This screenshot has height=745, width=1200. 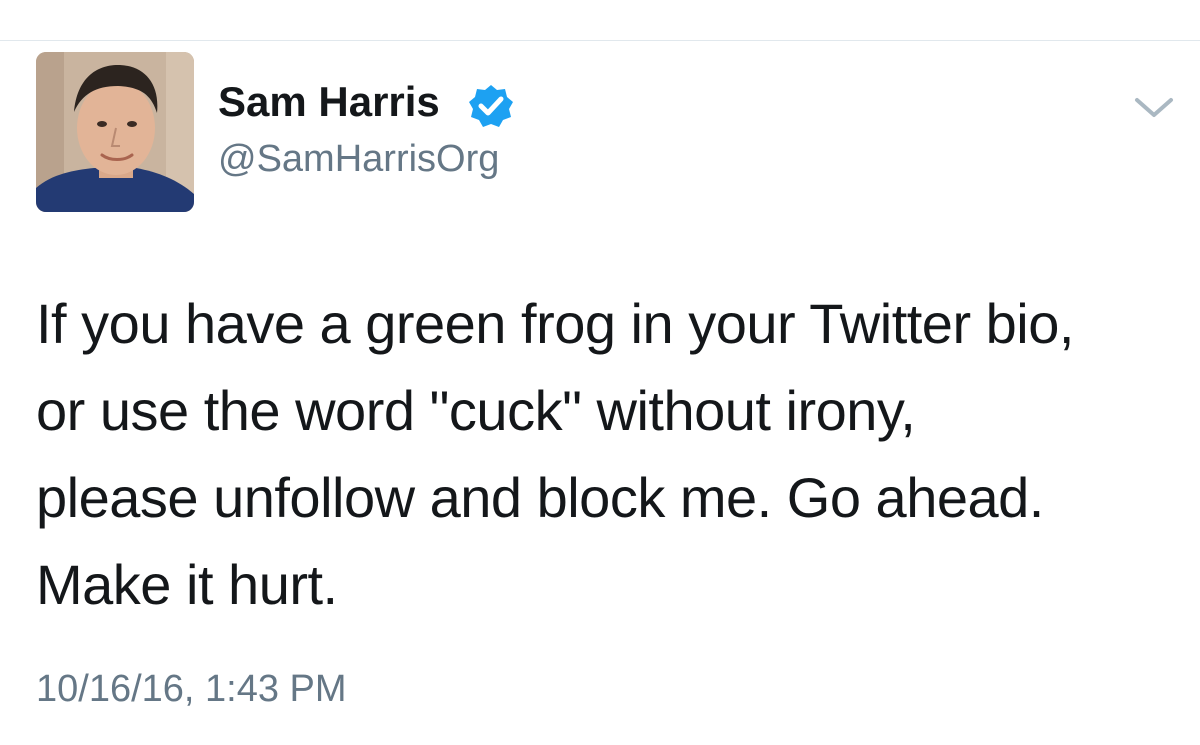 What do you see at coordinates (187, 584) in the screenshot?
I see `tweet-line: Make it hurt.` at bounding box center [187, 584].